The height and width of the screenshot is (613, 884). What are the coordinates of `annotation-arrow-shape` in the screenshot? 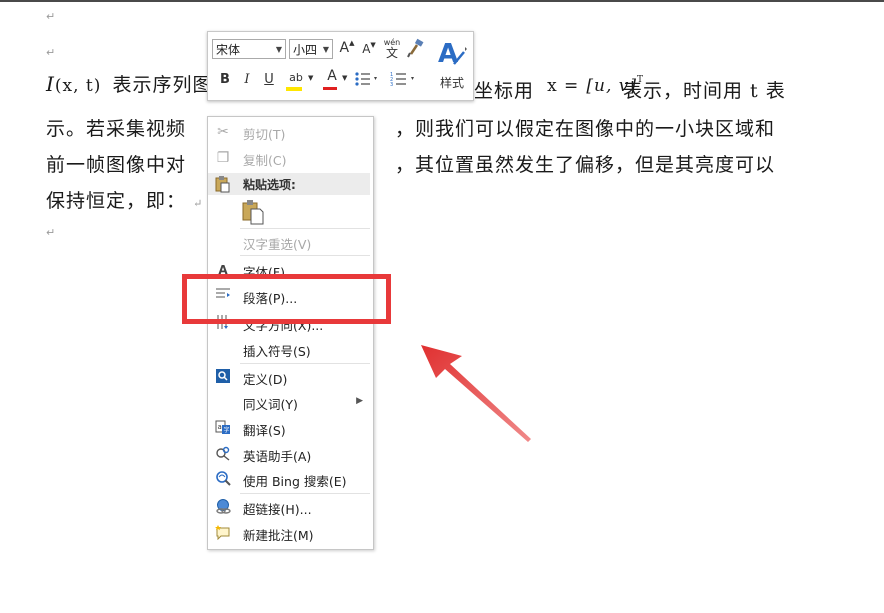 It's located at (476, 393).